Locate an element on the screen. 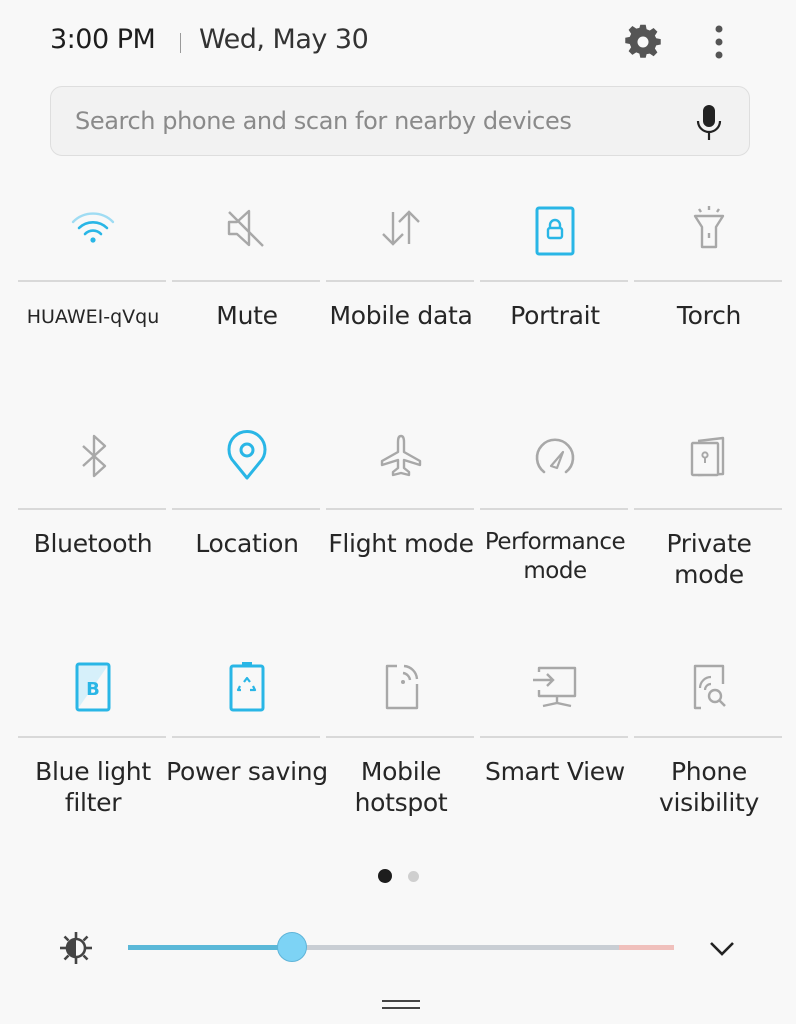 The image size is (796, 1024). tile-label: Mobile hotspot is located at coordinates (401, 787).